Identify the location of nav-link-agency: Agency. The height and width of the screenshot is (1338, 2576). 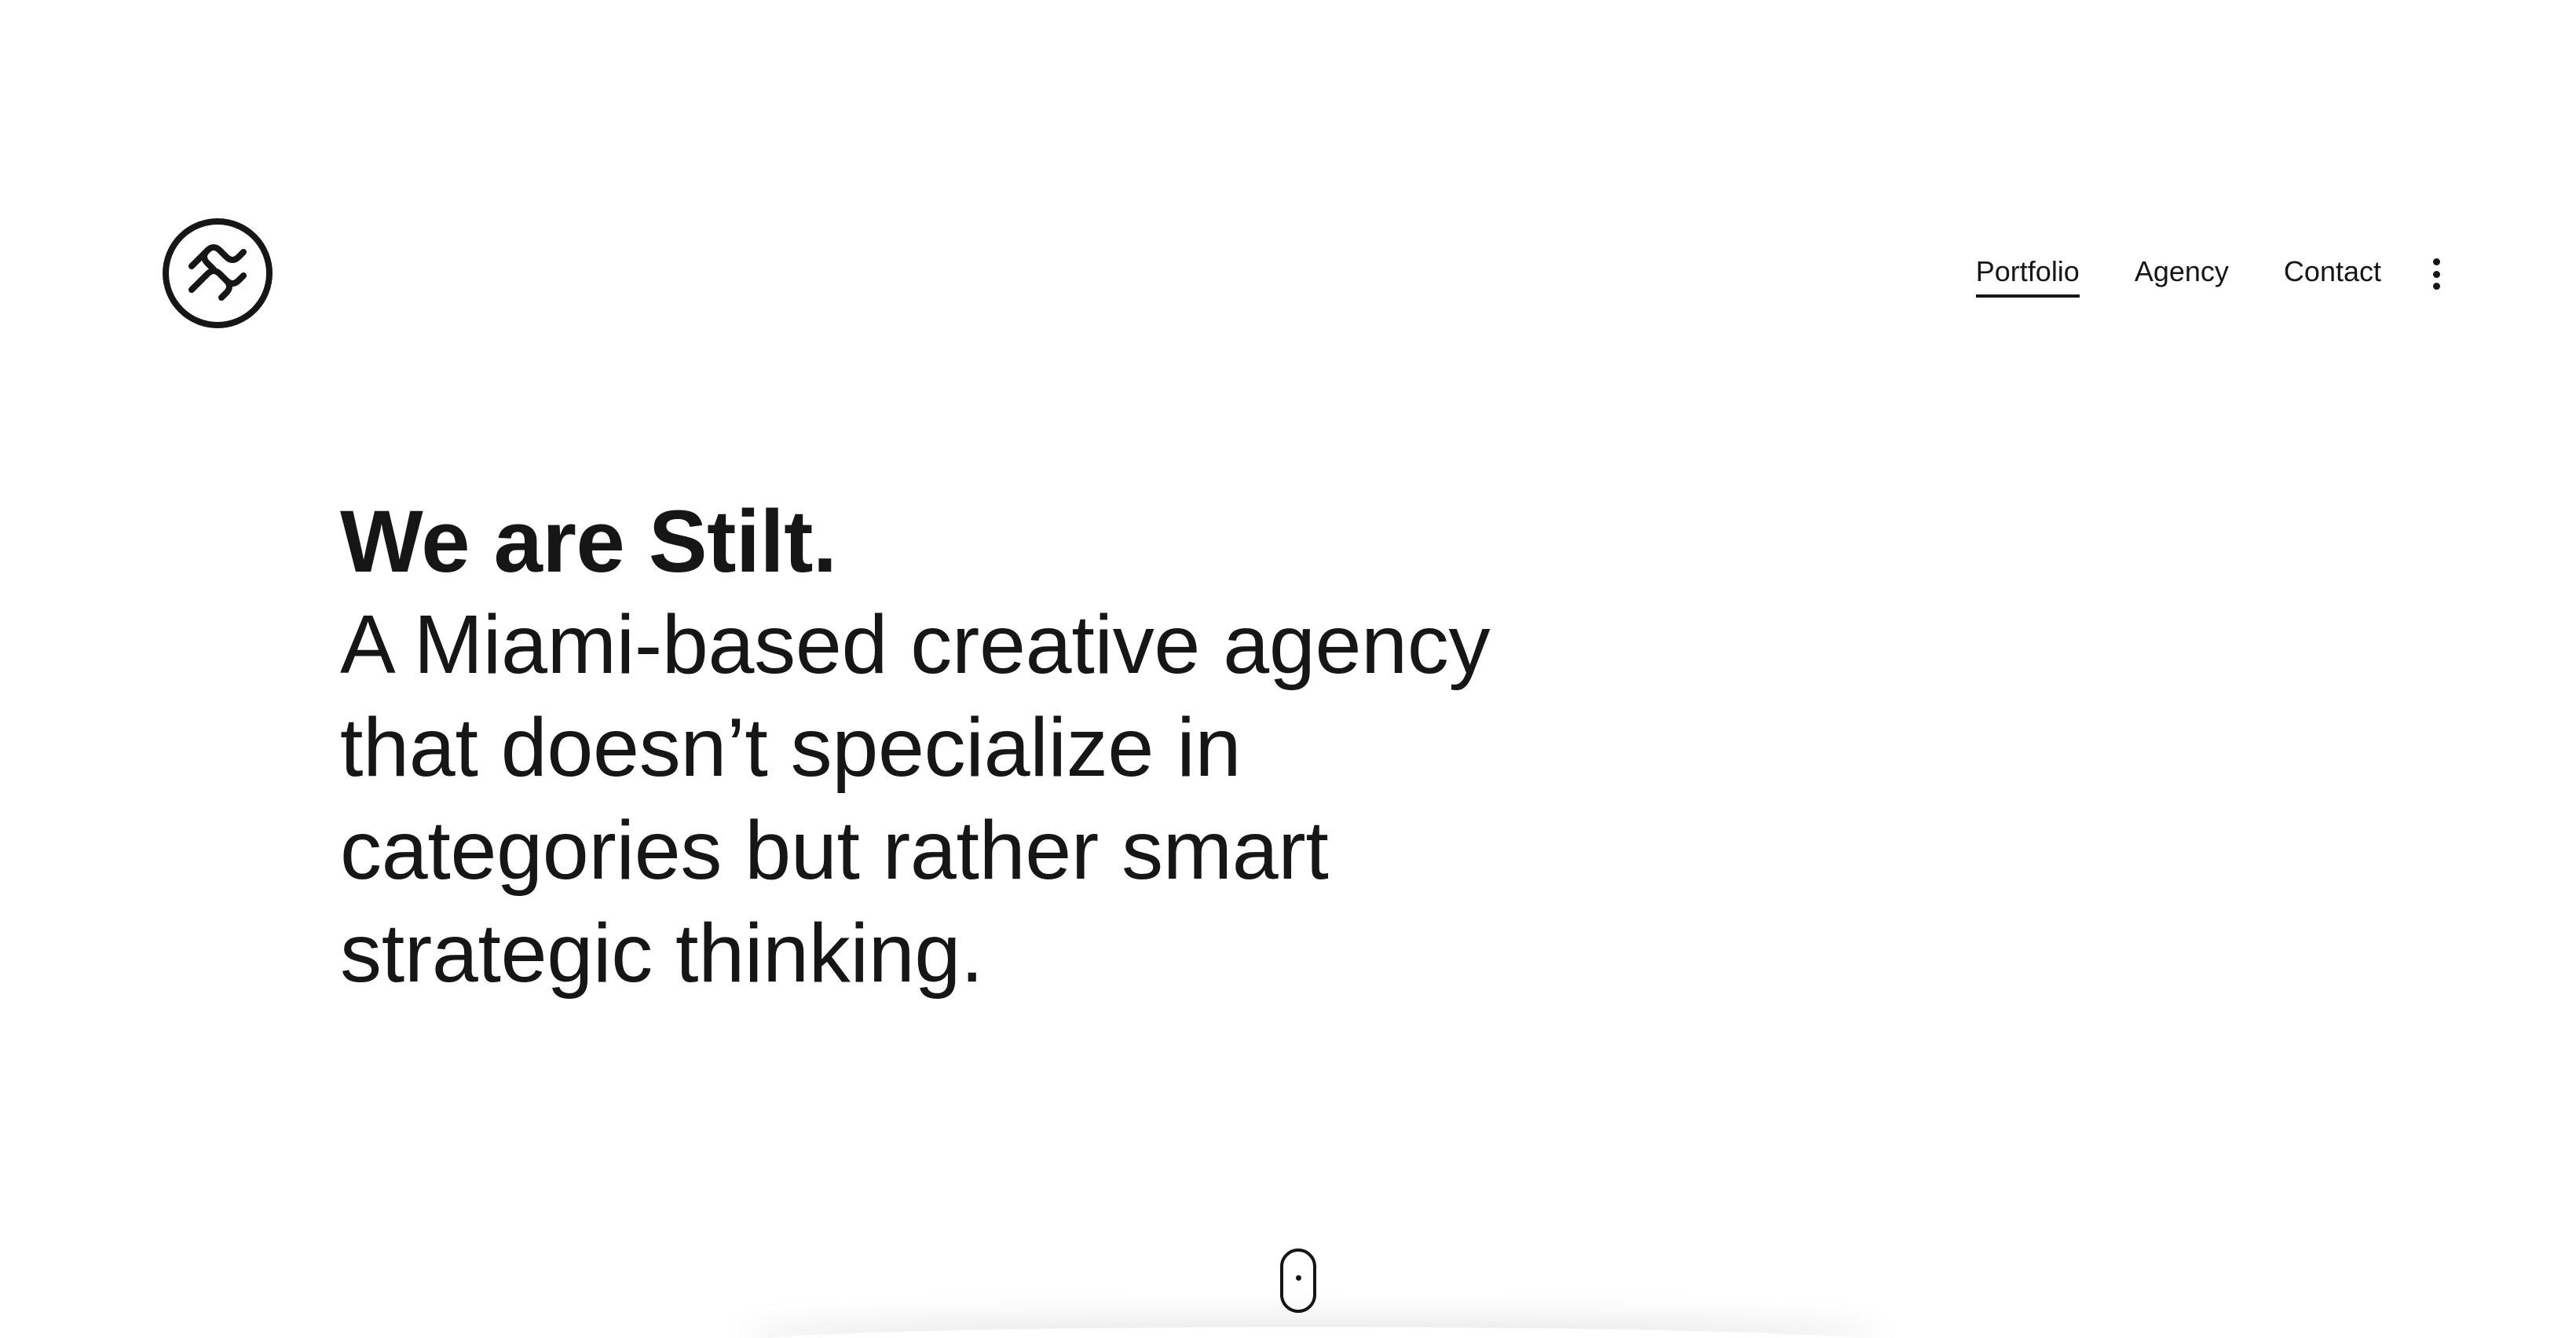
(2182, 274).